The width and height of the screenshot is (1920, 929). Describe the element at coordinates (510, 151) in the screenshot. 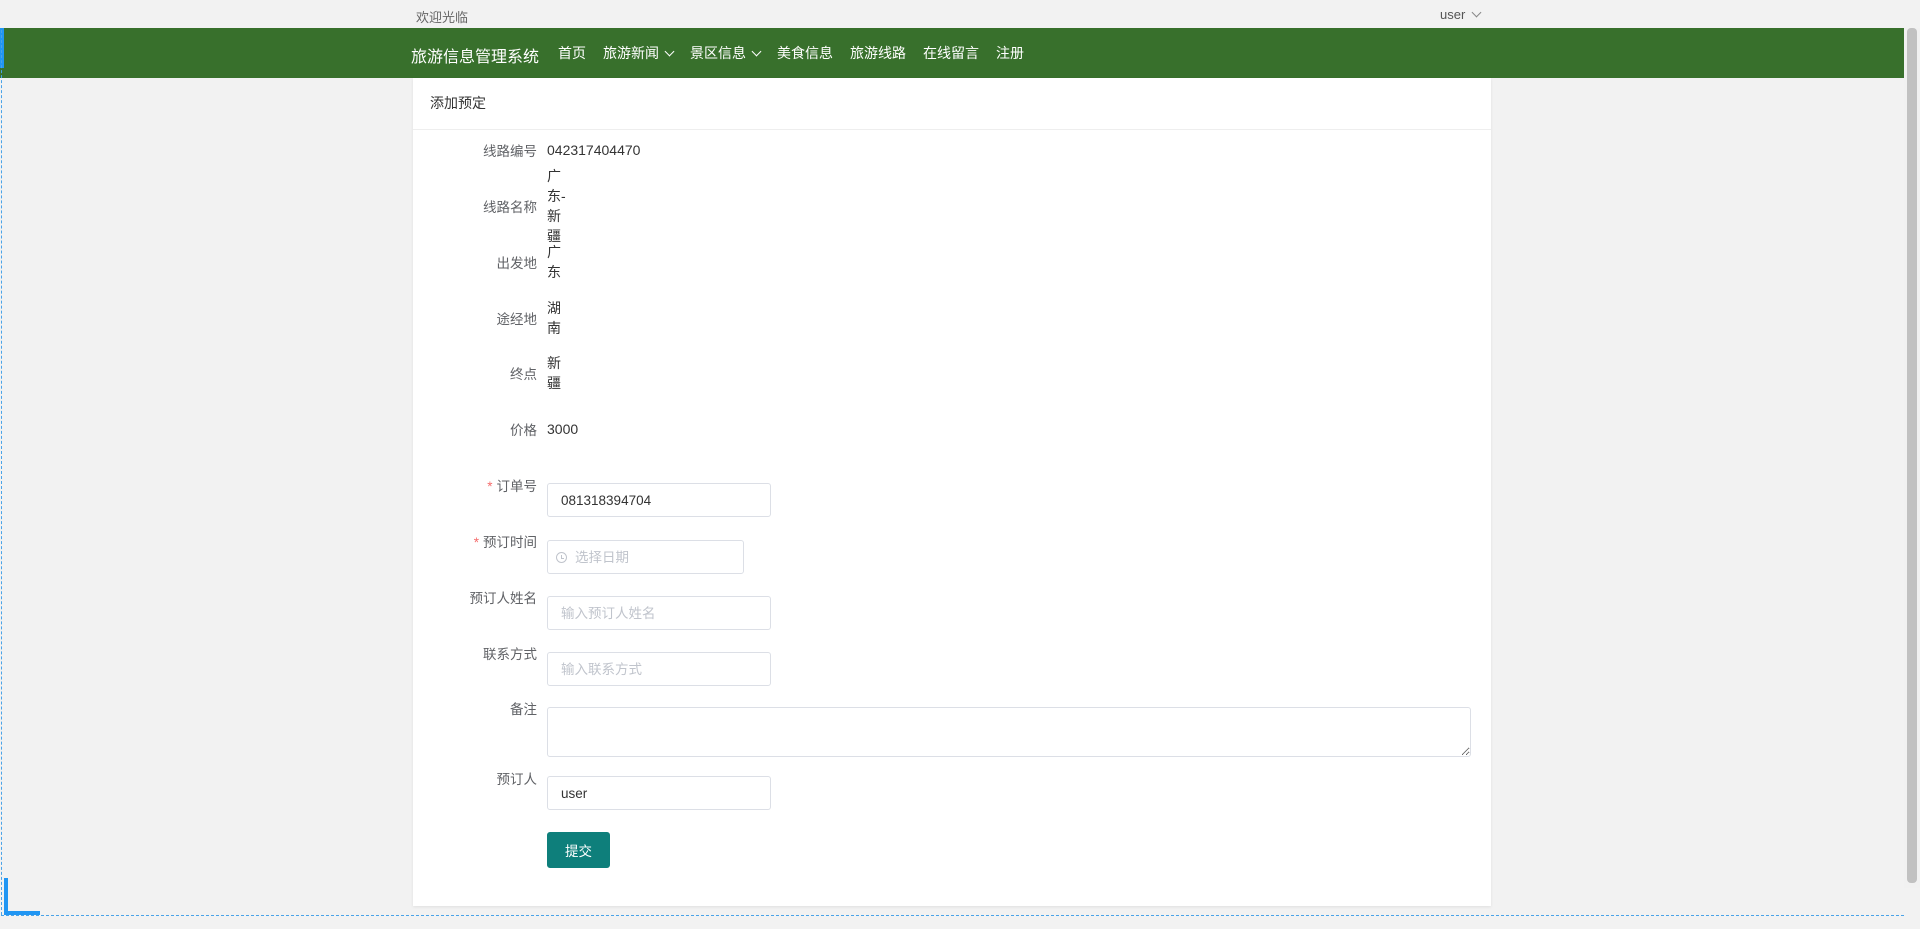

I see `route-no-label: 线路编号` at that location.